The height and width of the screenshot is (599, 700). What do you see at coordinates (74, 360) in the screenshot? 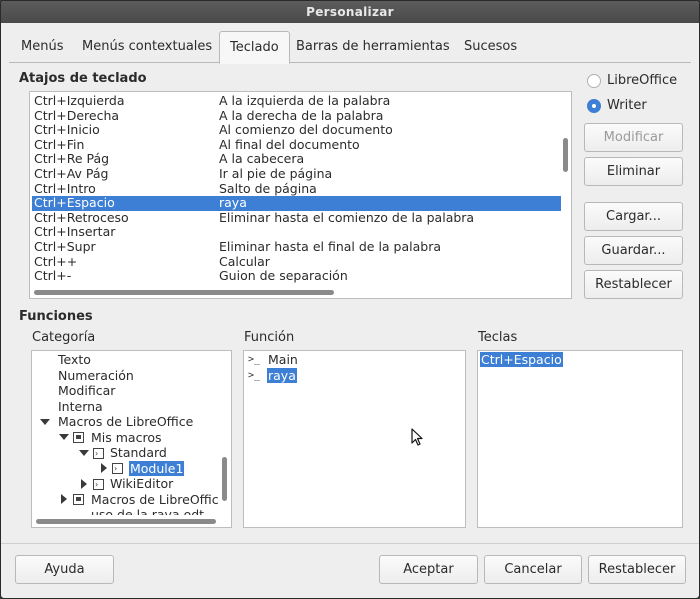
I see `tree-item-texto: Texto` at bounding box center [74, 360].